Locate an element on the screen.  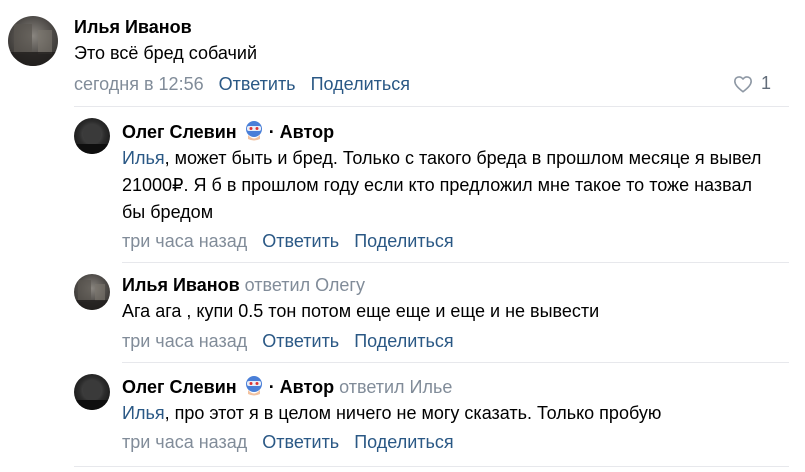
heart-icon is located at coordinates (742, 84).